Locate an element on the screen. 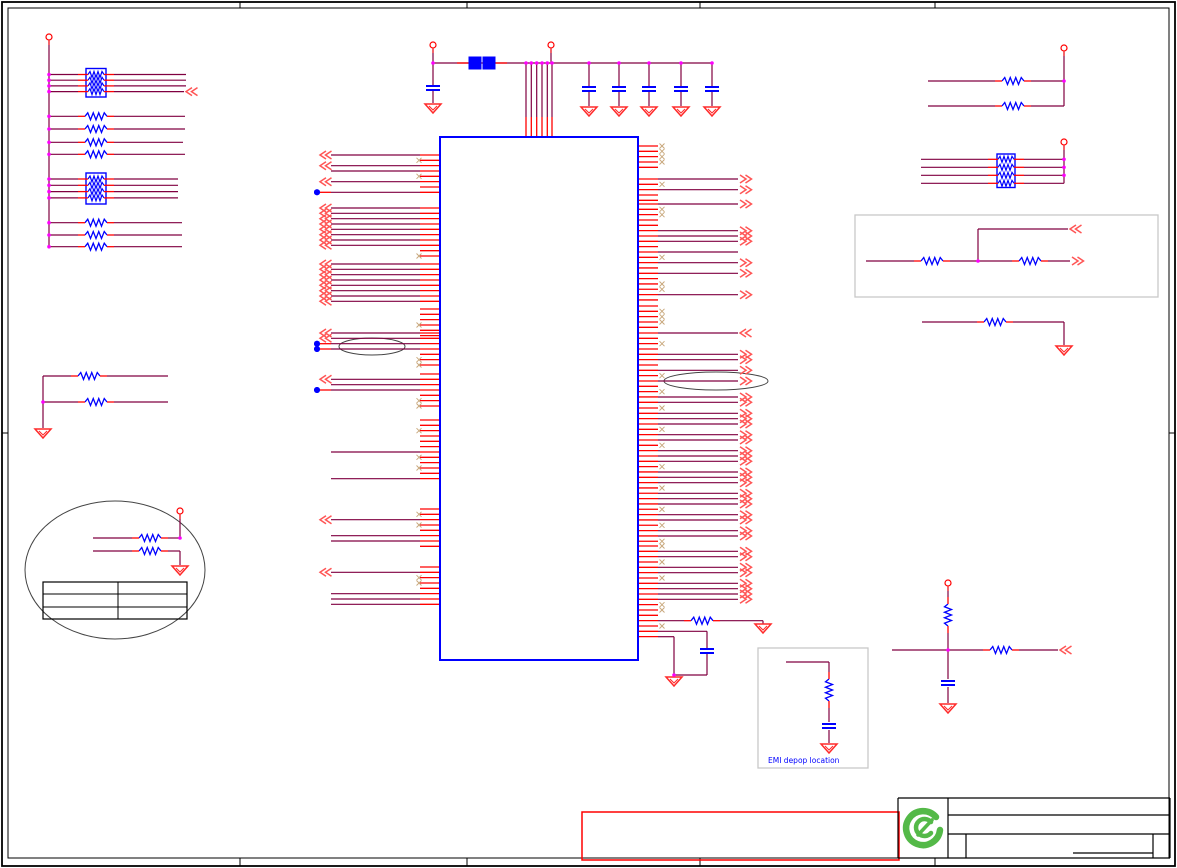 The width and height of the screenshot is (1177, 868). main-ic is located at coordinates (539, 398).